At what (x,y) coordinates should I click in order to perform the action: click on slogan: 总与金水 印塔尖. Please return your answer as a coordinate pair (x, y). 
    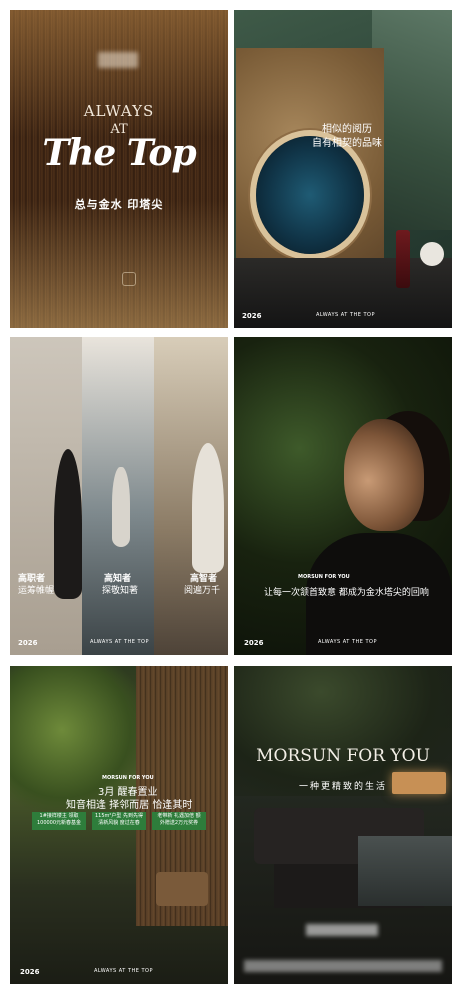
    Looking at the image, I should click on (119, 204).